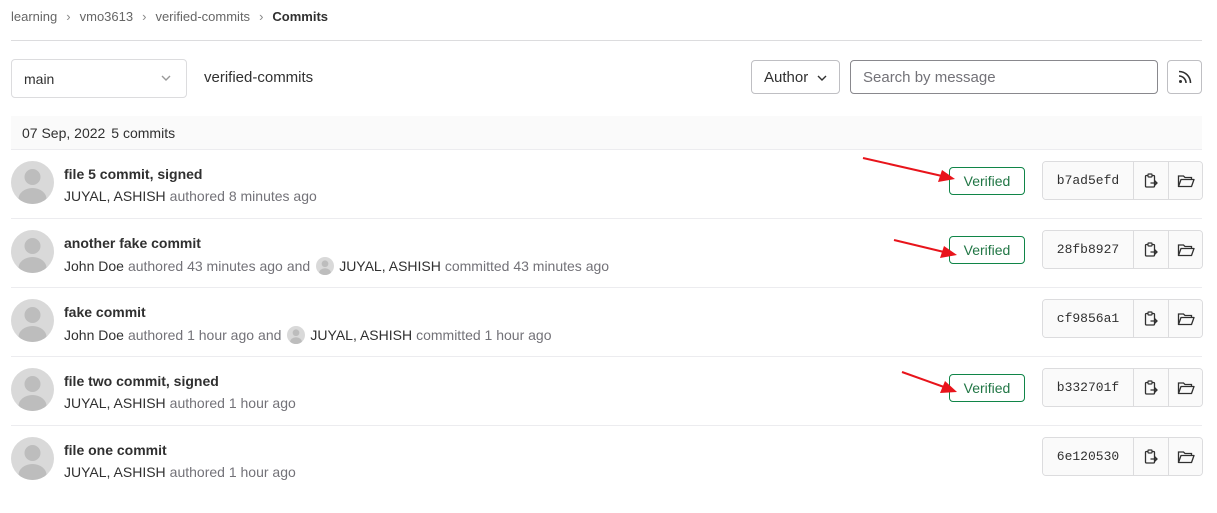 Image resolution: width=1217 pixels, height=513 pixels. Describe the element at coordinates (606, 133) in the screenshot. I see `commit-date-group-header: 07 Sep, 2022 5 commits` at that location.